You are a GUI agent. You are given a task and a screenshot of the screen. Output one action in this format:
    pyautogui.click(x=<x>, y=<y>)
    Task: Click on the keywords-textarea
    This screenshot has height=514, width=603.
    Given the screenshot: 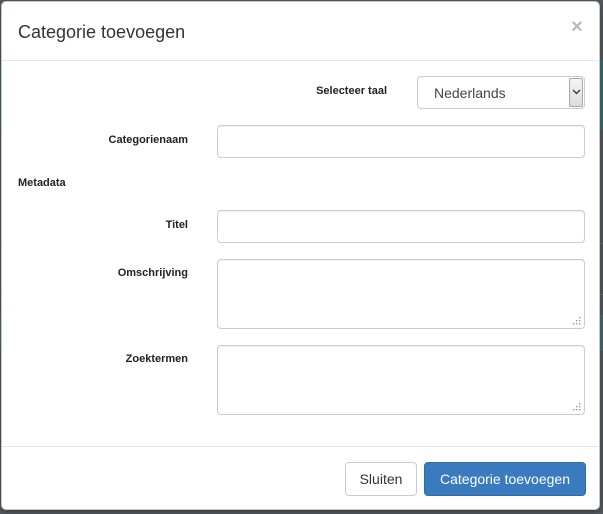 What is the action you would take?
    pyautogui.click(x=401, y=380)
    